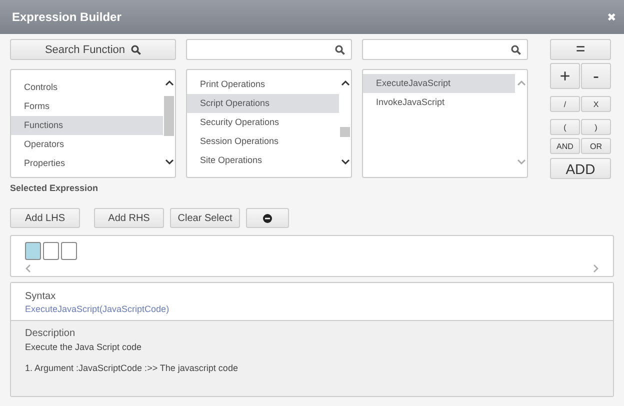 The image size is (624, 406). I want to click on remove-button, so click(267, 218).